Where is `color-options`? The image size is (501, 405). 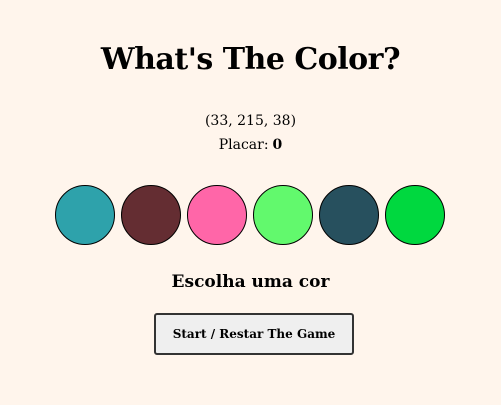 color-options is located at coordinates (250, 215).